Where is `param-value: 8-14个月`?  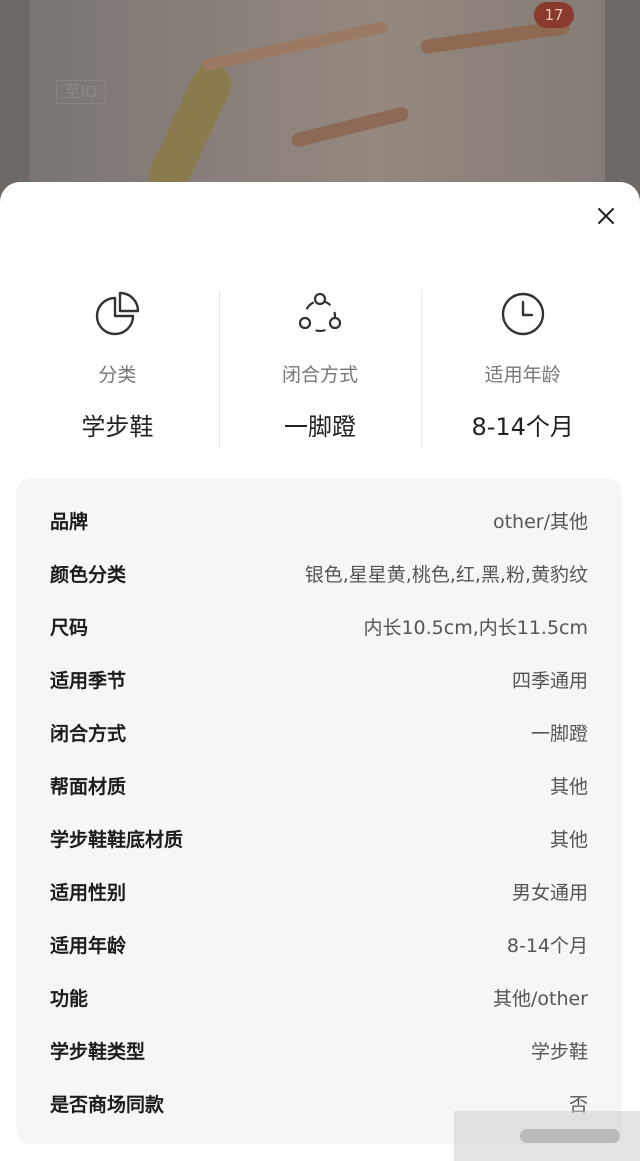 param-value: 8-14个月 is located at coordinates (547, 945).